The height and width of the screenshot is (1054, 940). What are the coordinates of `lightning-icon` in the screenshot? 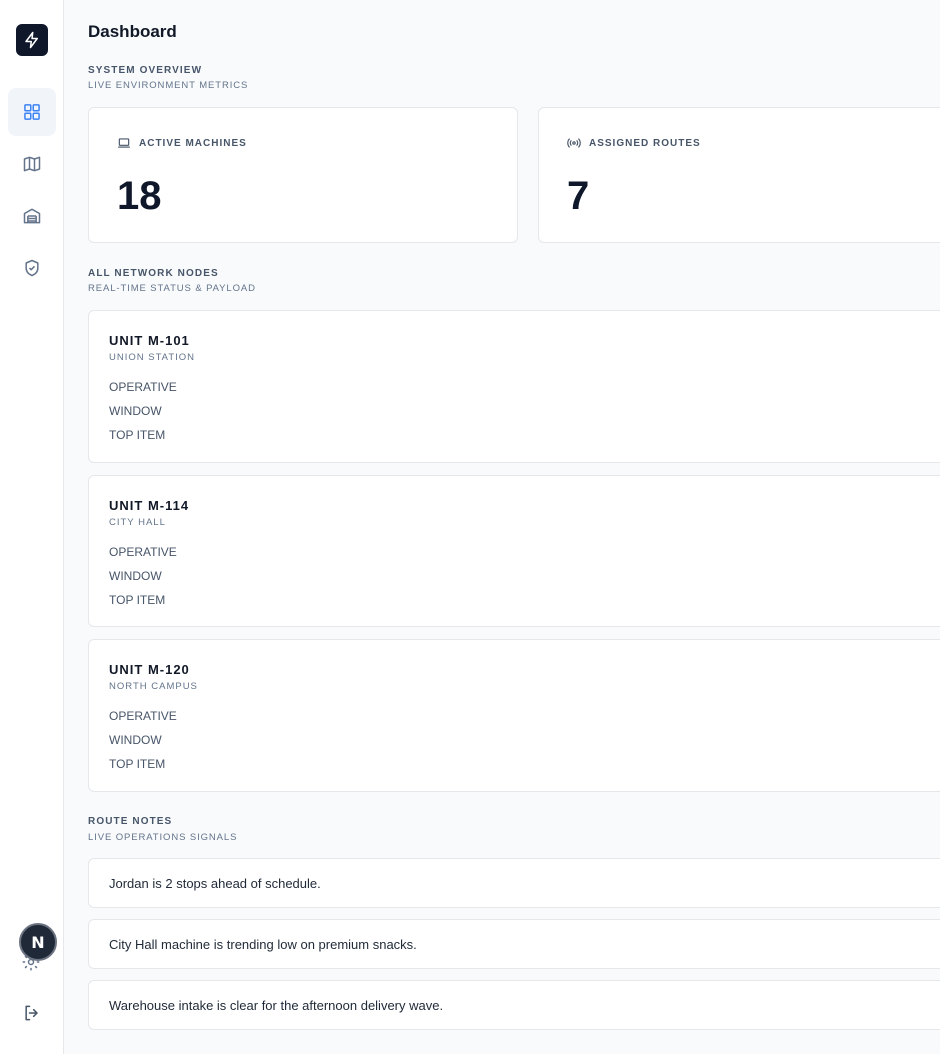 It's located at (31, 40).